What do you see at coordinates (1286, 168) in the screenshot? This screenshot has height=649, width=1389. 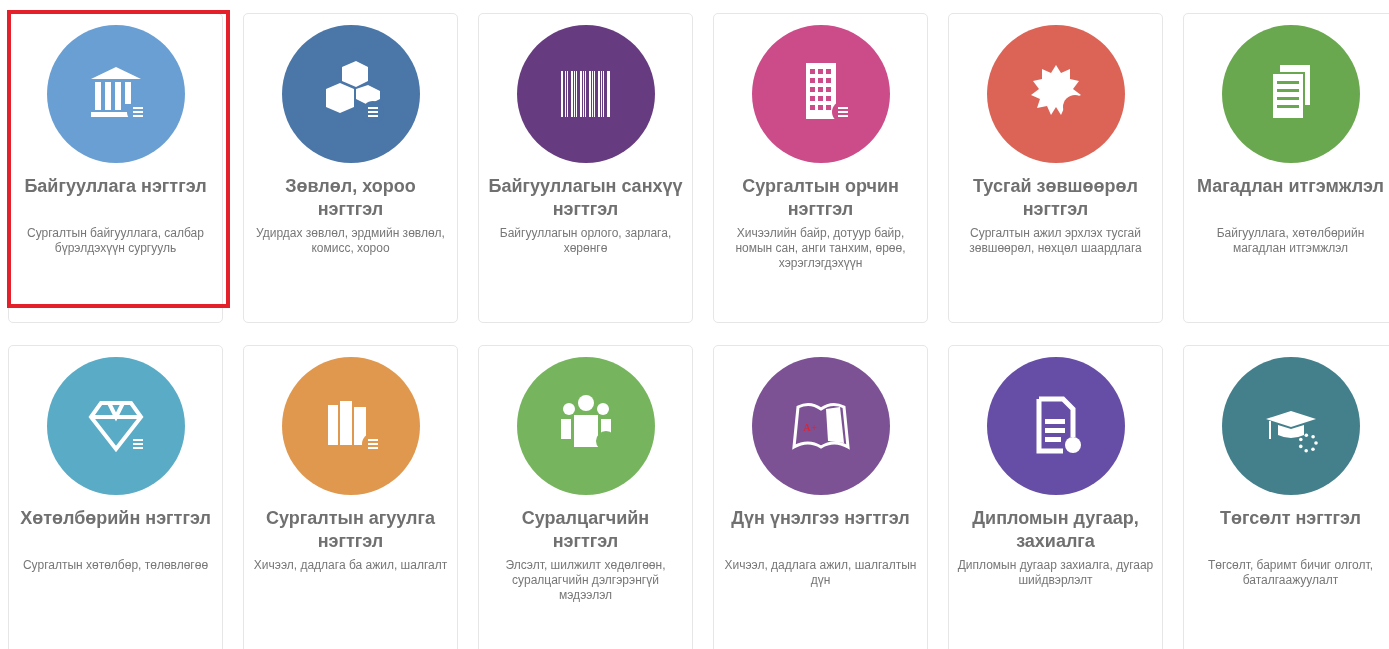 I see `module-card: Магадлан итгэмжлэл Байгууллага, хөтөлбөрийн магадлан итгэмжлэл` at bounding box center [1286, 168].